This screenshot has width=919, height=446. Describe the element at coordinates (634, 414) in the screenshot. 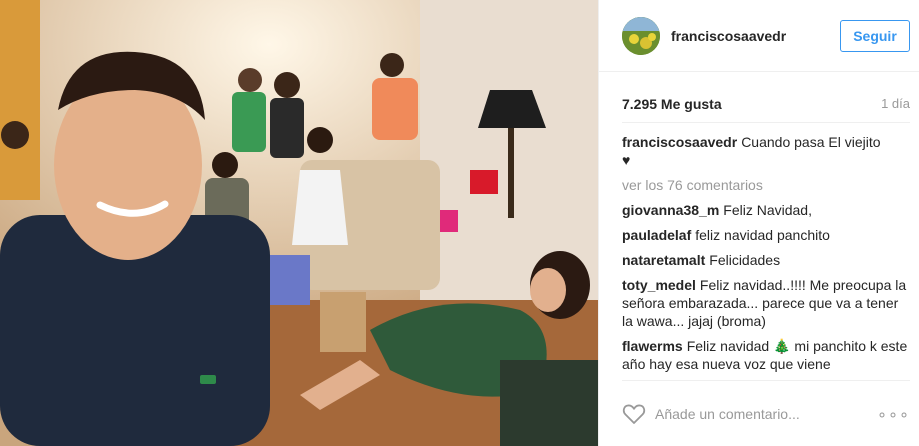

I see `heart-icon` at that location.